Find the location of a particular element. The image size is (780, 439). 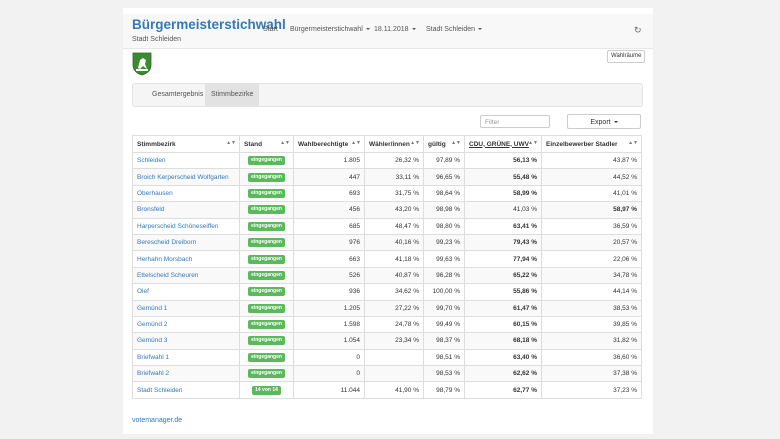

voters-cell: 27,22 % is located at coordinates (394, 308).